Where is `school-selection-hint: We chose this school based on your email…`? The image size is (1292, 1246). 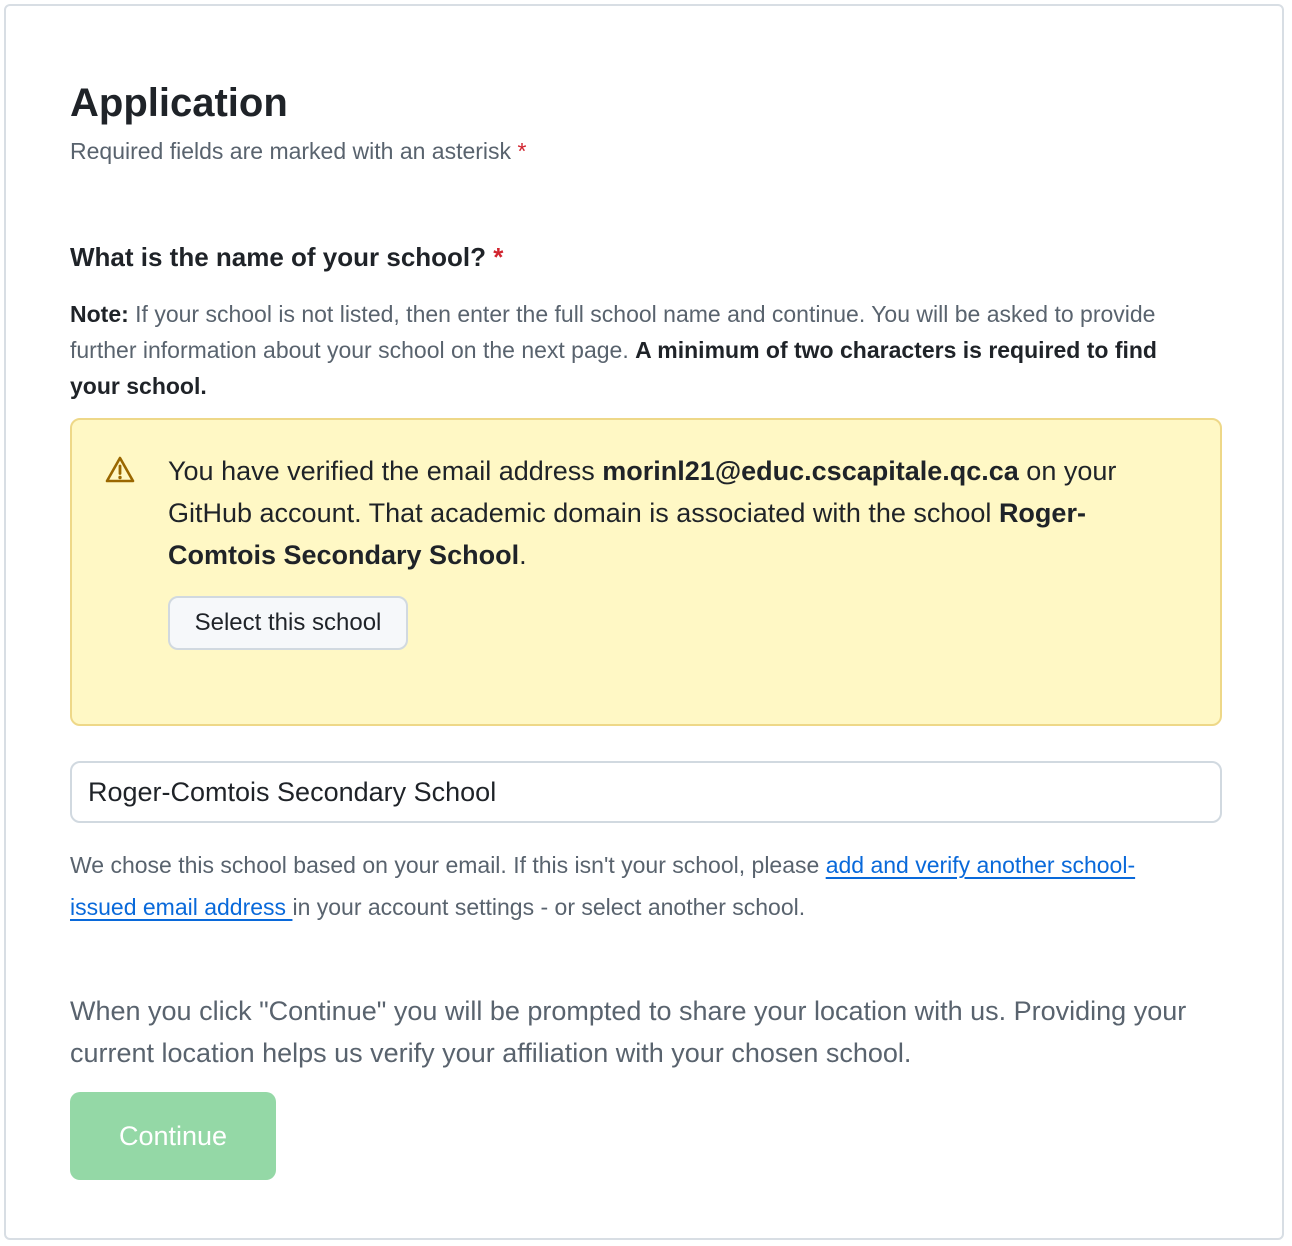
school-selection-hint: We chose this school based on your email… is located at coordinates (630, 886).